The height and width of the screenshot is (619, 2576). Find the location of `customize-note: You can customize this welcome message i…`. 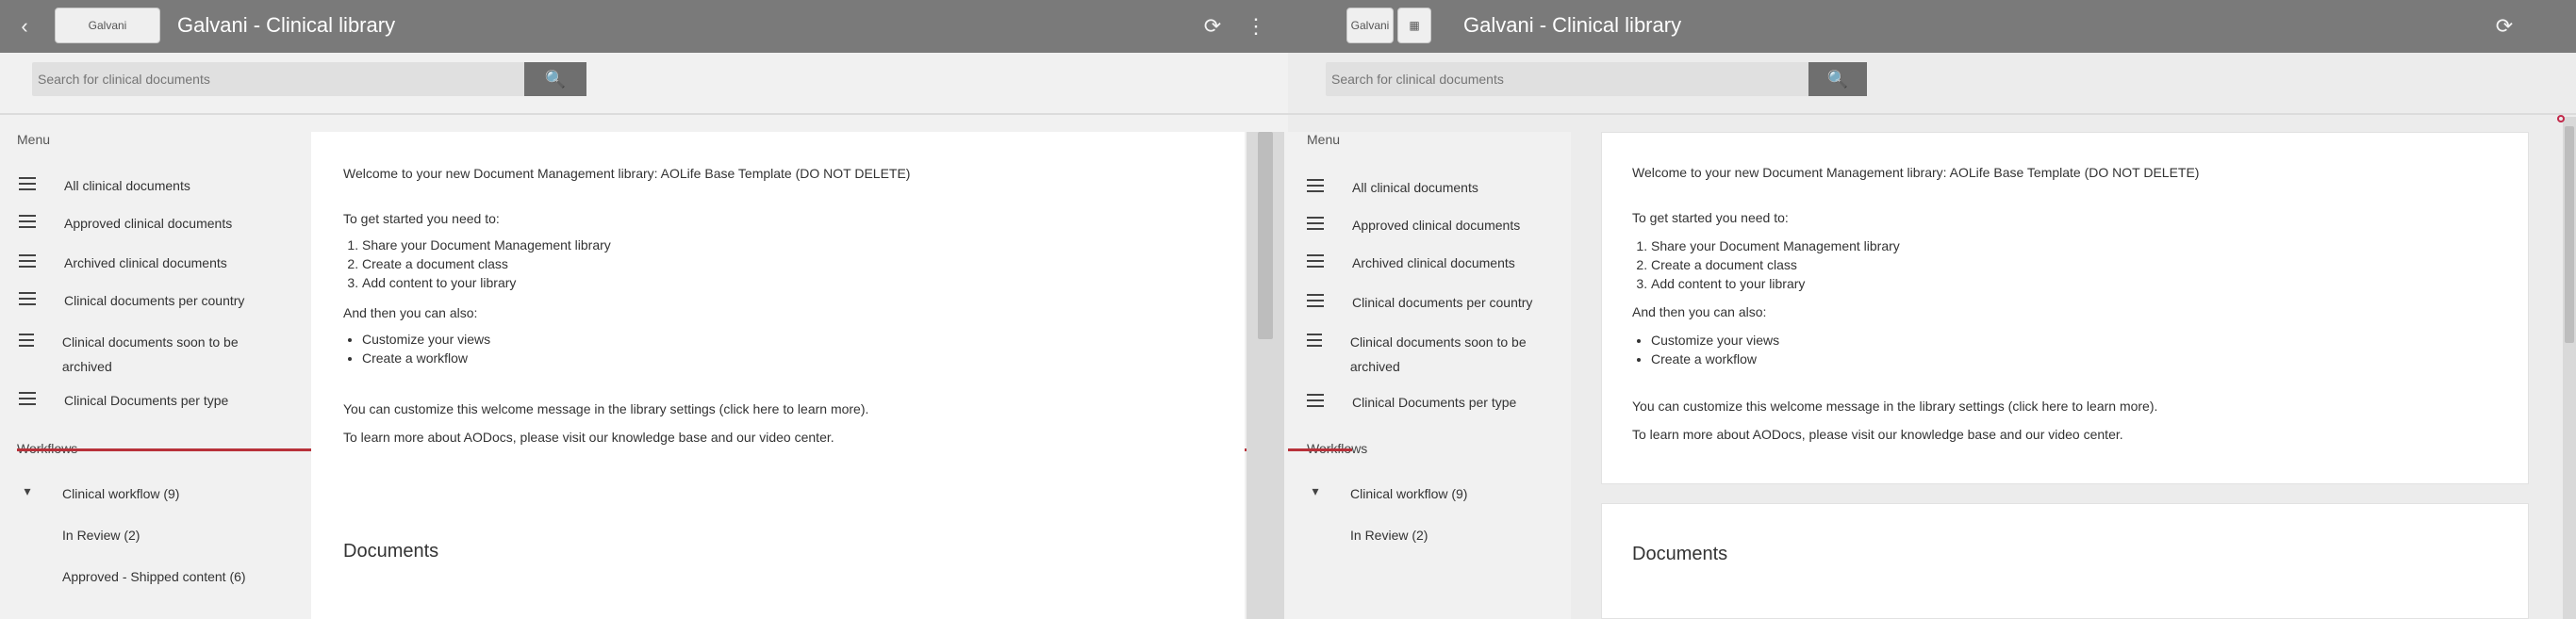

customize-note: You can customize this welcome message i… is located at coordinates (606, 408).